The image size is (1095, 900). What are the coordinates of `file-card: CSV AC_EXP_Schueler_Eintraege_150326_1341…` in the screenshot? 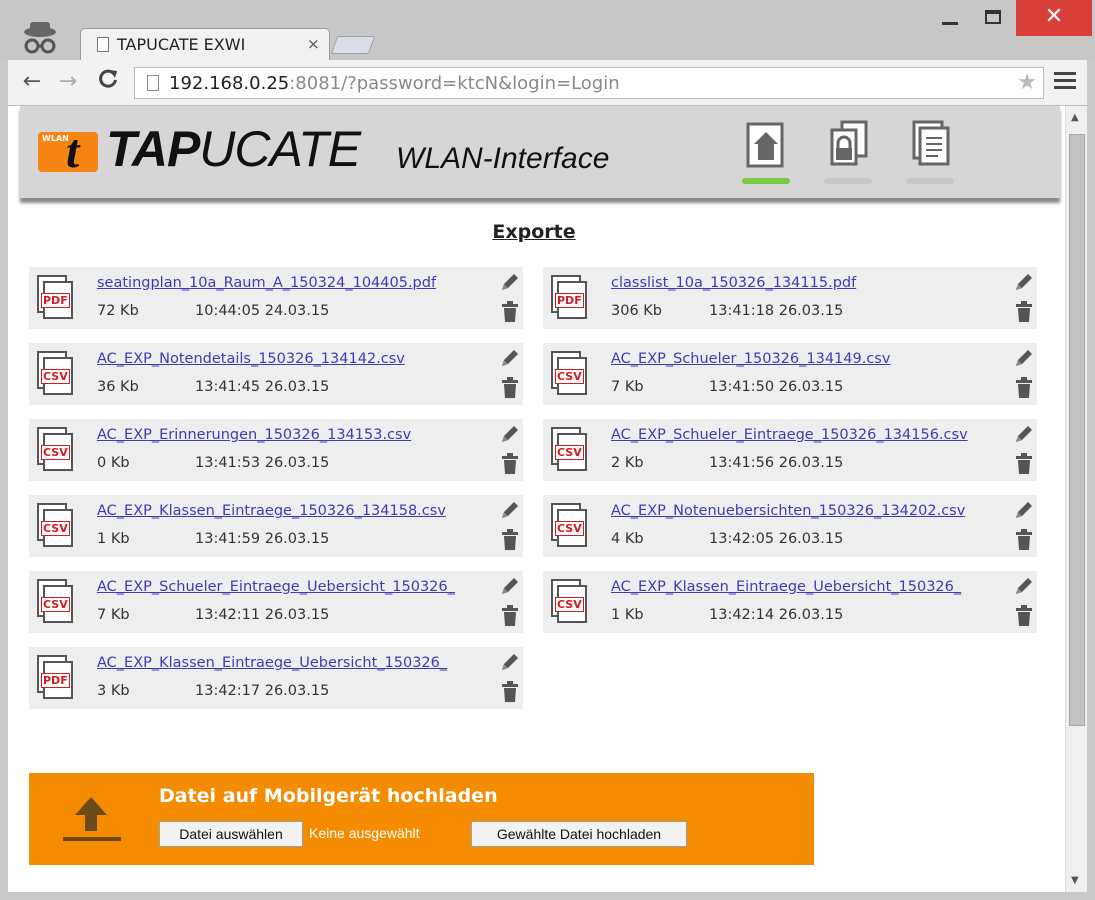 It's located at (790, 450).